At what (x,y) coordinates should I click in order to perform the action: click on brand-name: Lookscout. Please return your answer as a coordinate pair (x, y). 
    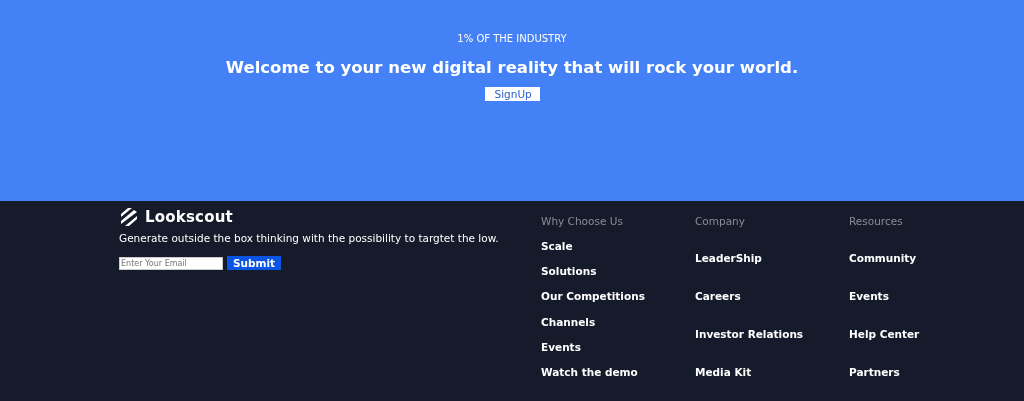
    Looking at the image, I should click on (189, 217).